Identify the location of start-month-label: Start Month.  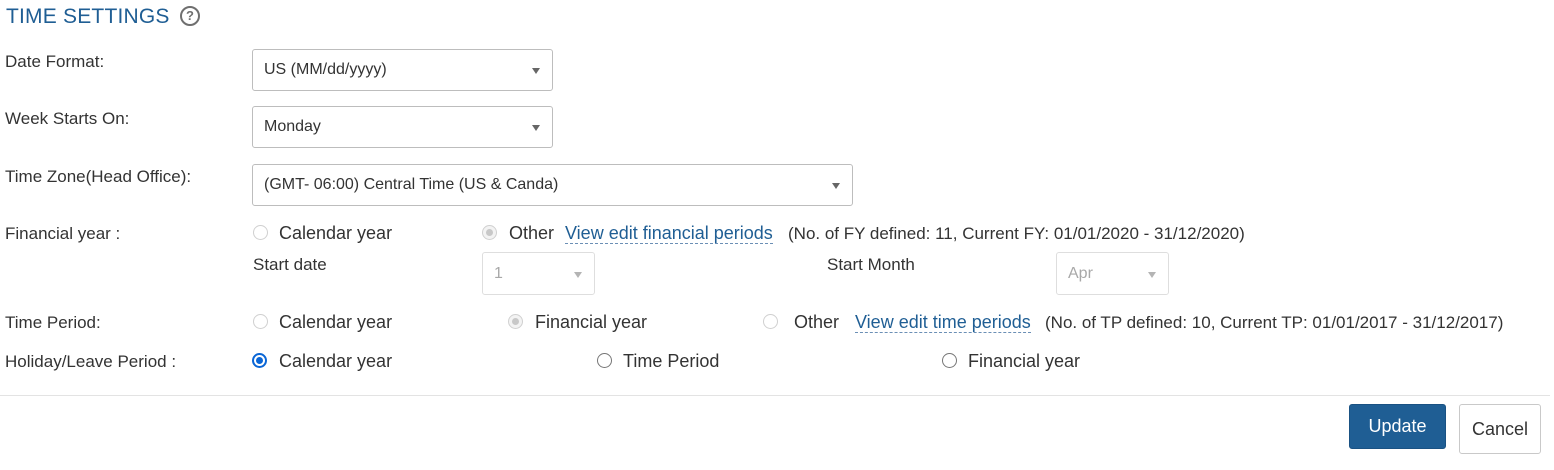
(871, 264).